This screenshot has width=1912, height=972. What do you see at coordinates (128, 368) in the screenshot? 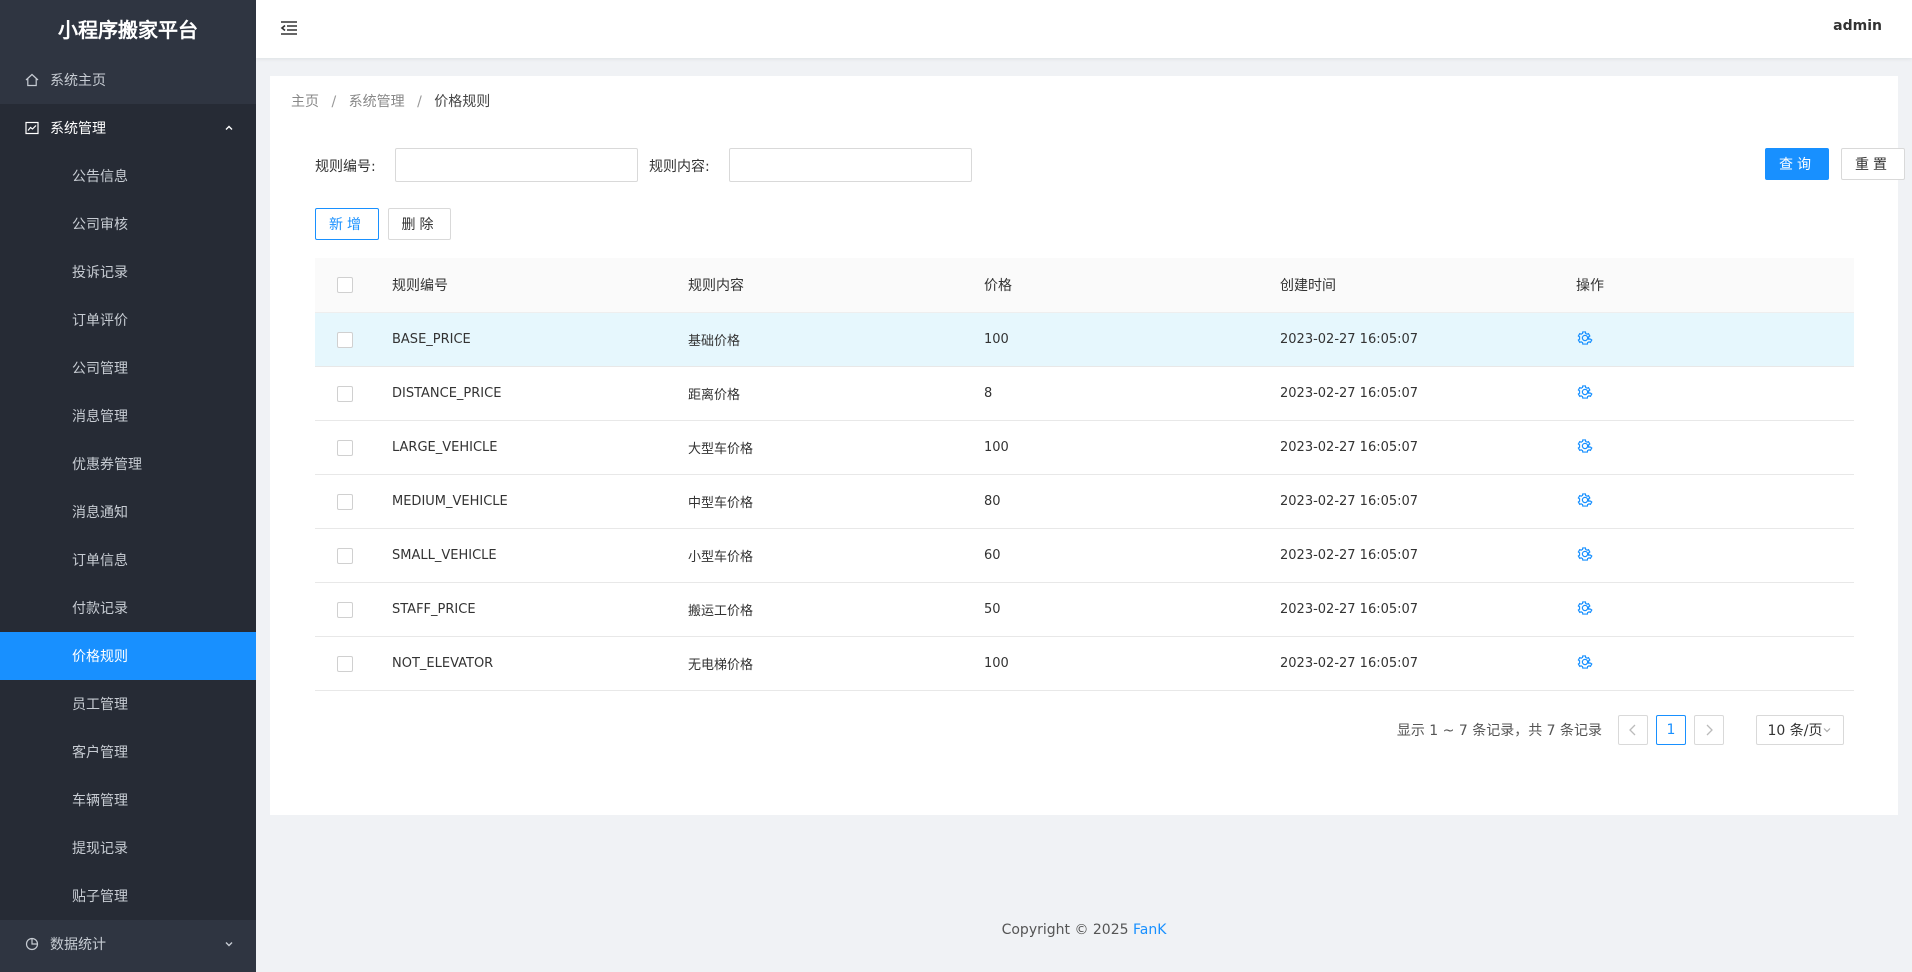
I see `sidebar-item-company-manage: 公司管理` at bounding box center [128, 368].